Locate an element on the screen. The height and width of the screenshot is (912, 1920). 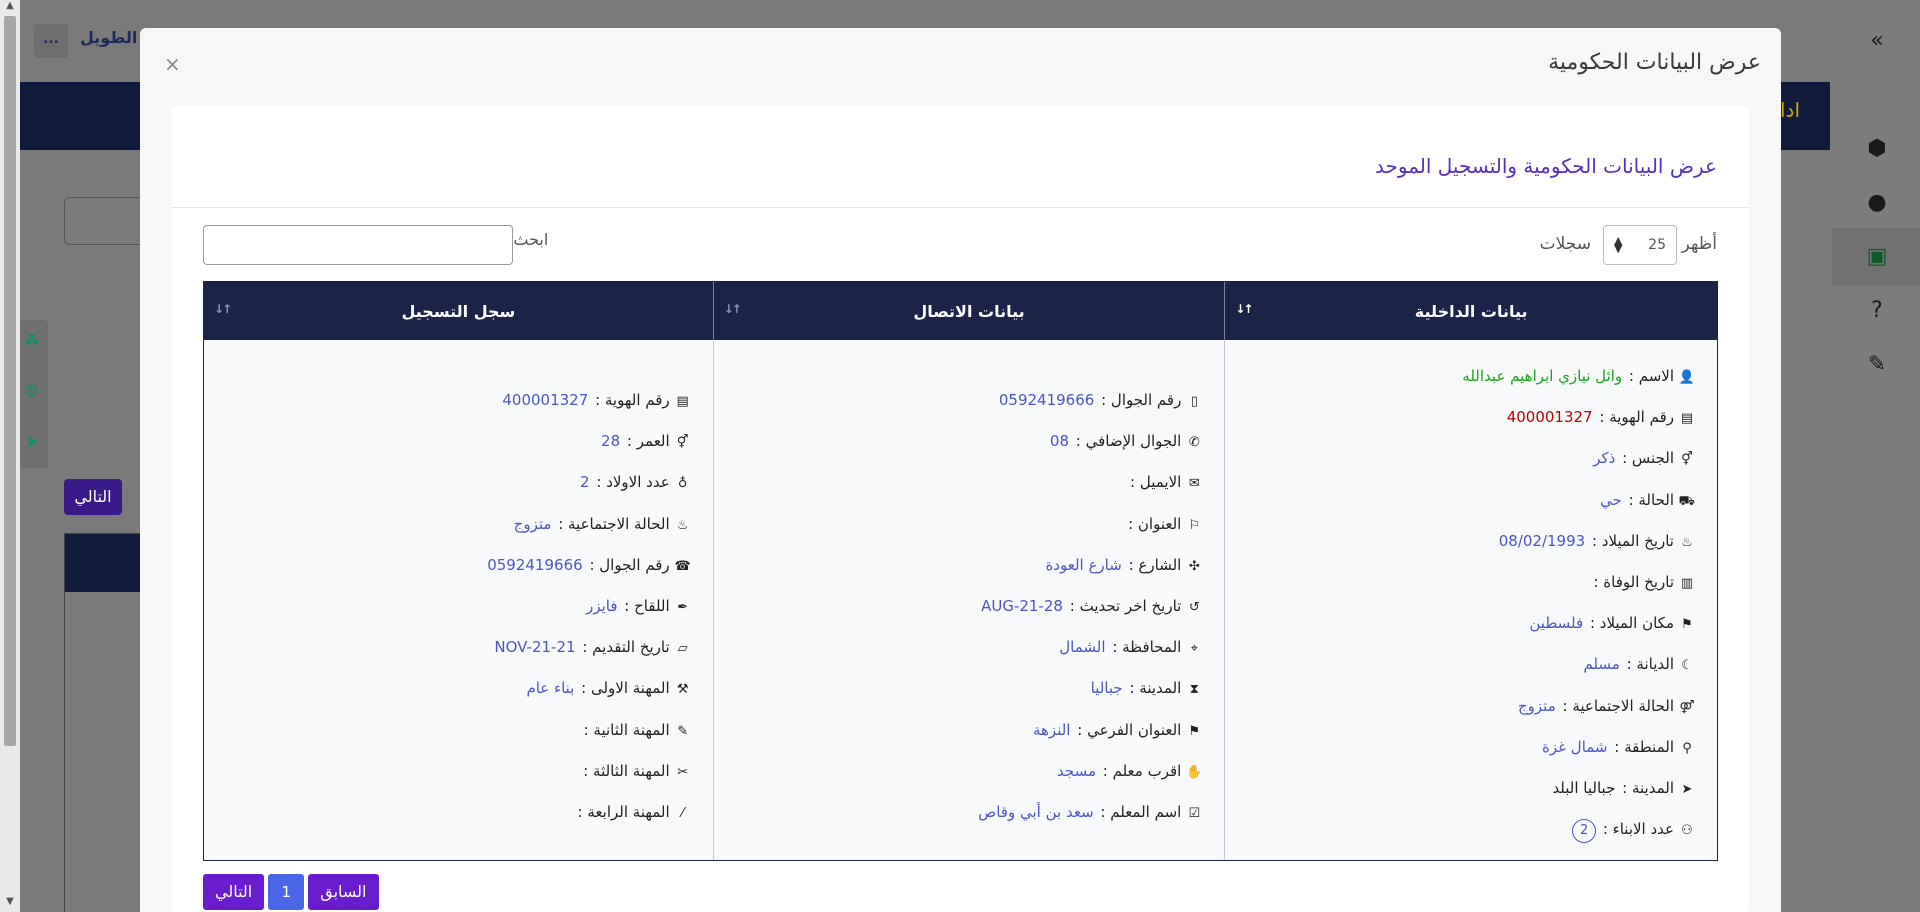
field-value: 400001327 is located at coordinates (1549, 417).